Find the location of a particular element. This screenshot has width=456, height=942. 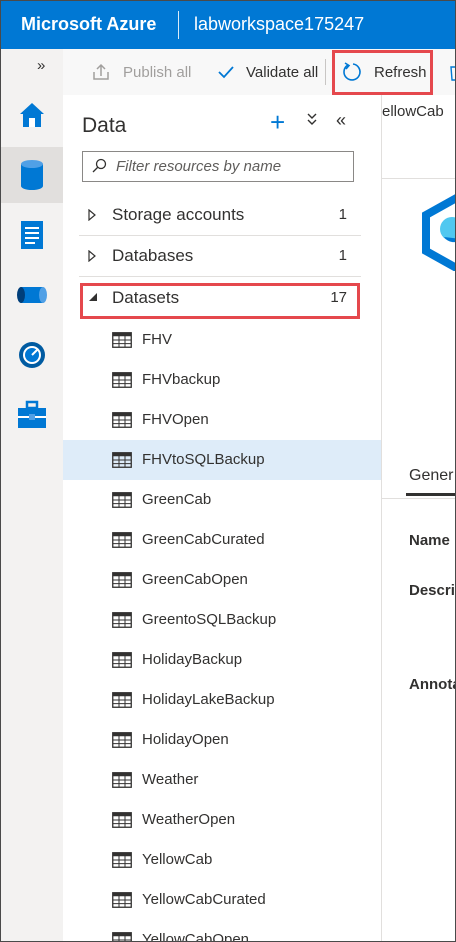

annotations-property-label: Annota is located at coordinates (432, 684).